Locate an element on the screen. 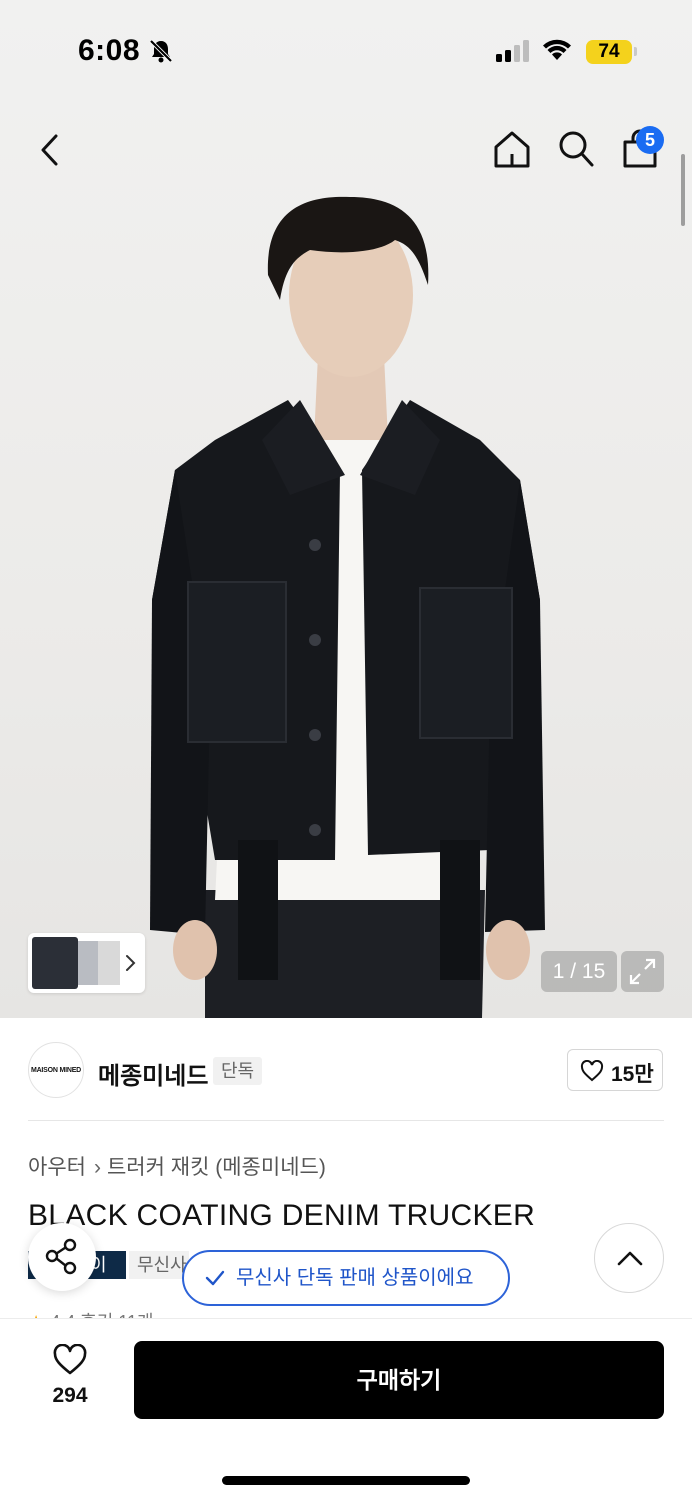 This screenshot has height=1500, width=692. wishlist-button: 294 is located at coordinates (70, 1379).